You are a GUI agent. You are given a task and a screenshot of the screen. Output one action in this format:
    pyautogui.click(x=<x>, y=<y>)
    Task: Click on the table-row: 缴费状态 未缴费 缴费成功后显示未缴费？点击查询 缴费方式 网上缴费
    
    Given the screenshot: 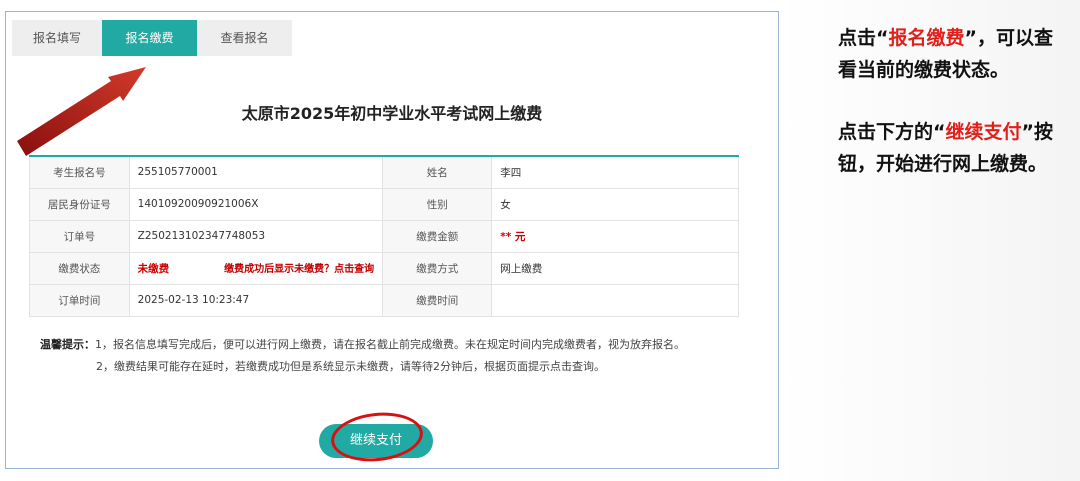 What is the action you would take?
    pyautogui.click(x=384, y=268)
    